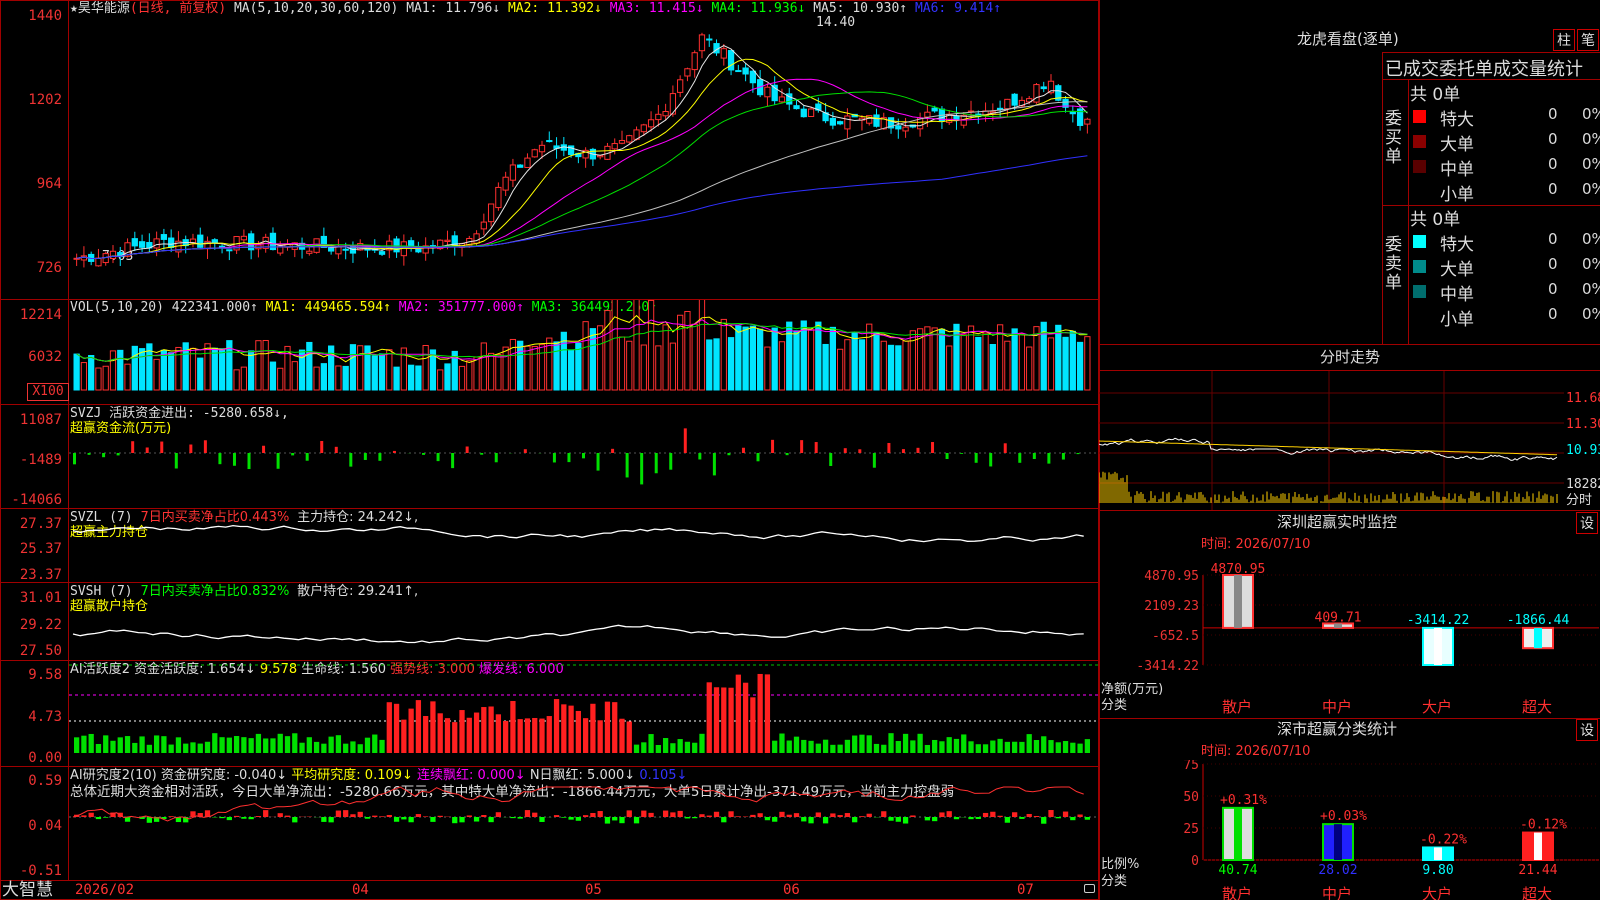 The image size is (1600, 900). What do you see at coordinates (584, 545) in the screenshot?
I see `svzl-chart` at bounding box center [584, 545].